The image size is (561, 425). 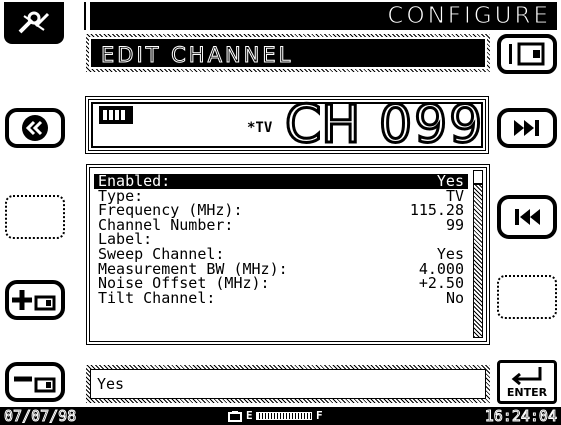 I want to click on empty-softkey-right, so click(x=527, y=297).